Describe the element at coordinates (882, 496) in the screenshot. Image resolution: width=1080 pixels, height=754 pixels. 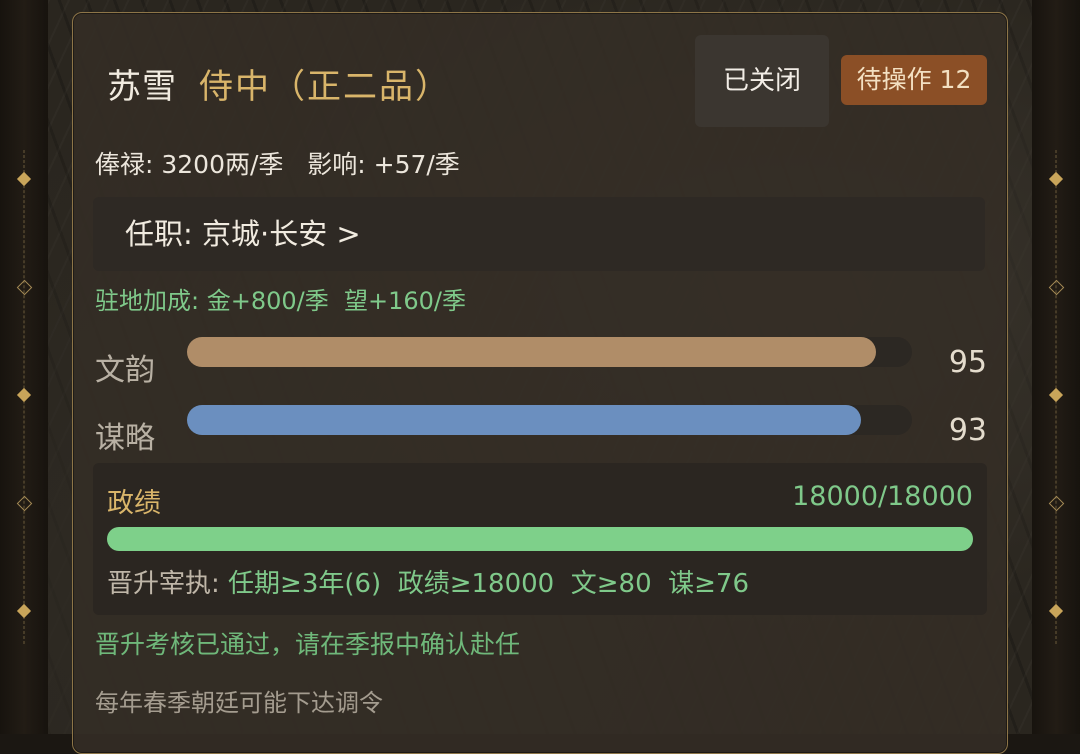
I see `merit-value: 18000/18000` at that location.